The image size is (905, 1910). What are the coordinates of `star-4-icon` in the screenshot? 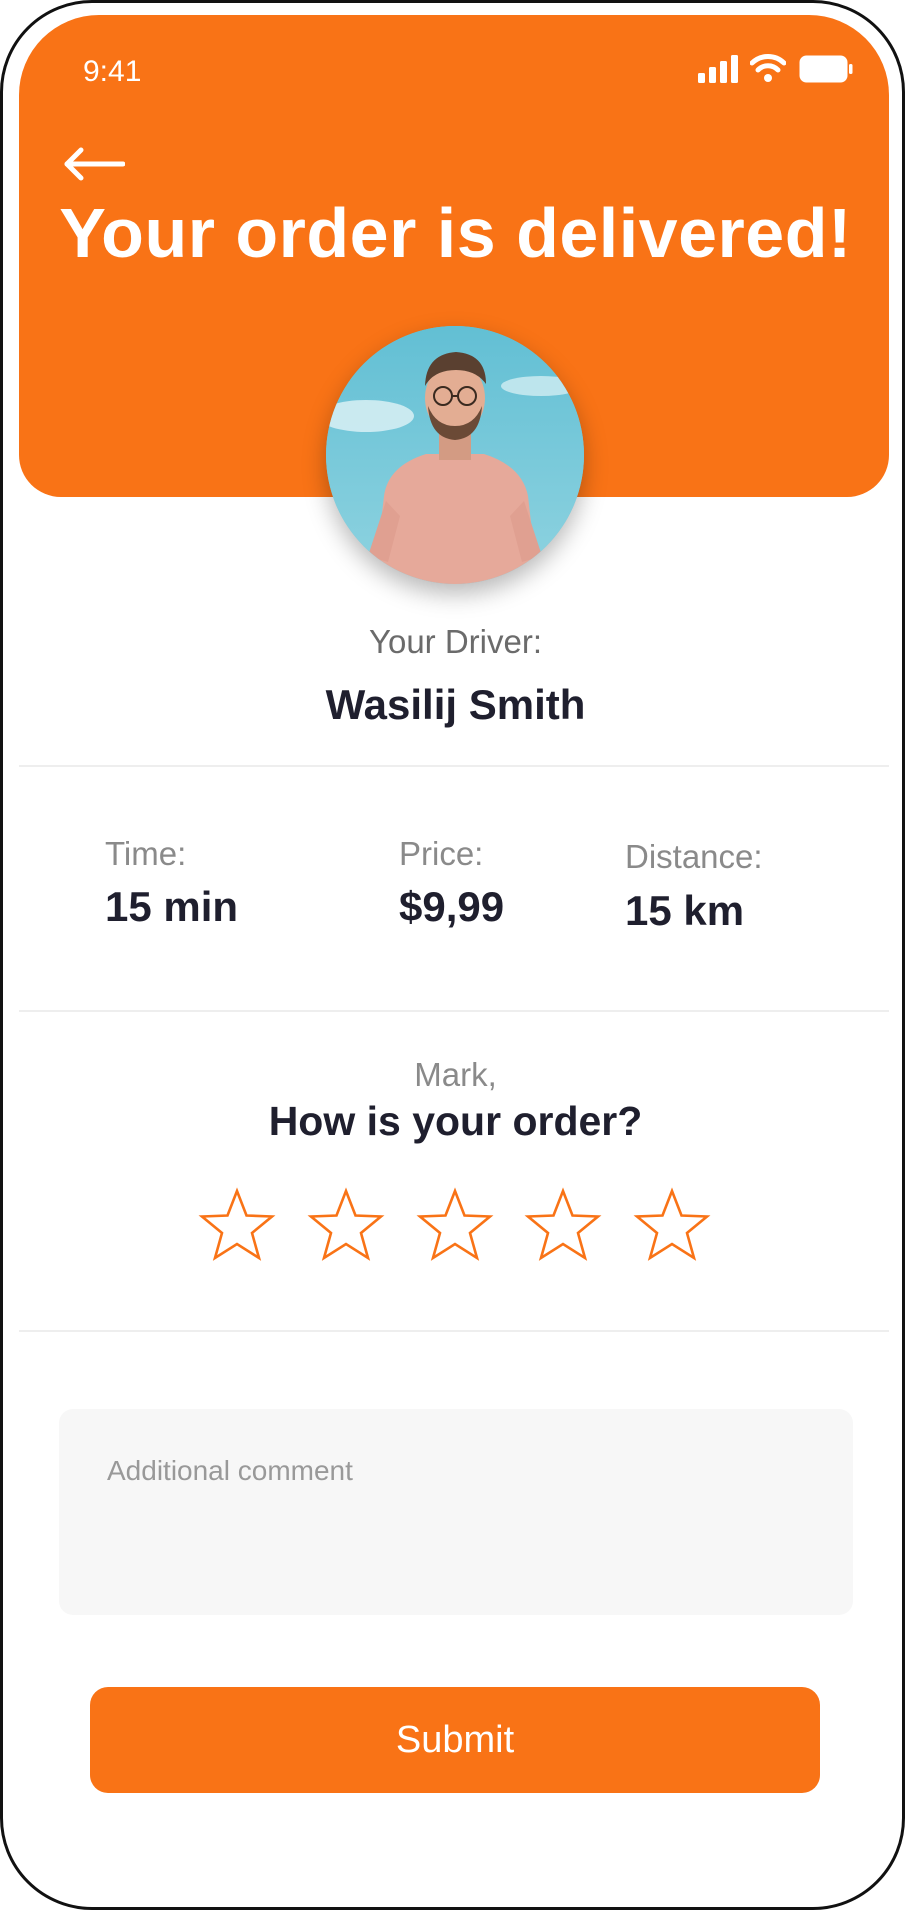 It's located at (563, 1225).